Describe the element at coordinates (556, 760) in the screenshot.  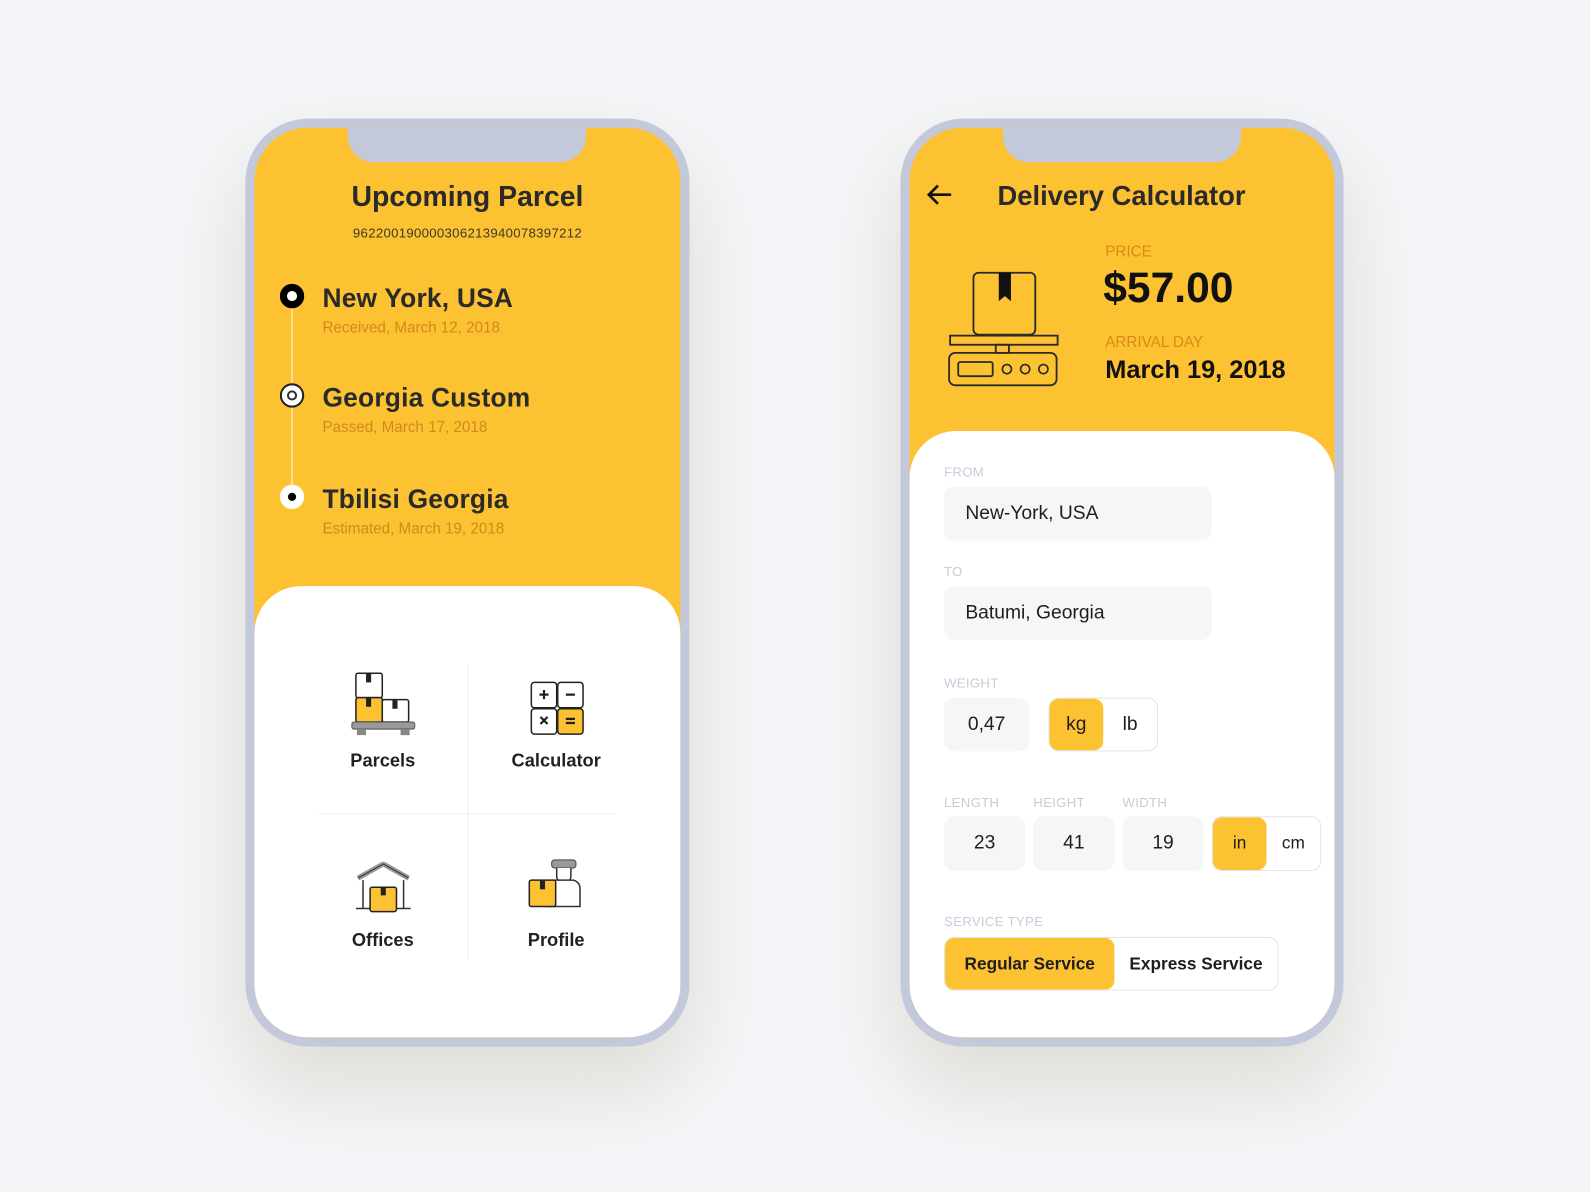
I see `menu-label: Calculator` at that location.